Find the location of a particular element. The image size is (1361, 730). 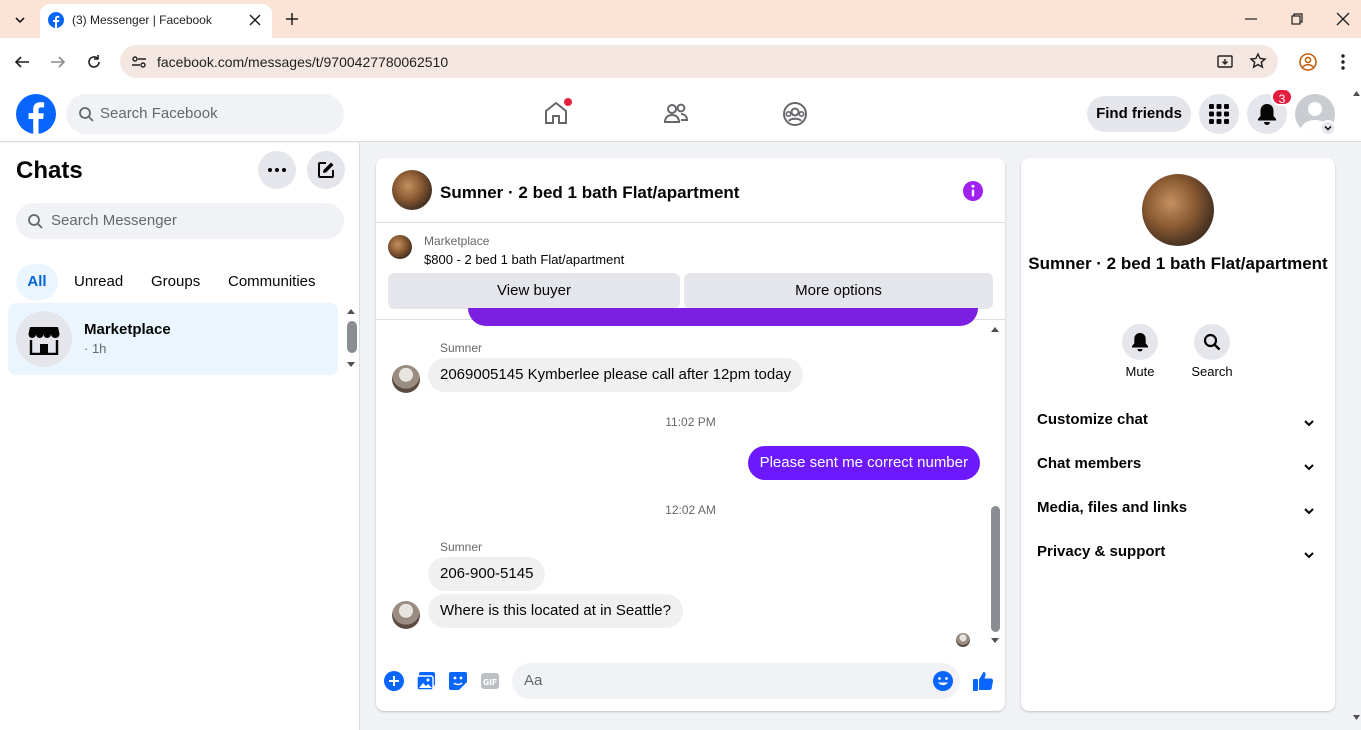

customize-chat-section: Customize chat is located at coordinates (1178, 423).